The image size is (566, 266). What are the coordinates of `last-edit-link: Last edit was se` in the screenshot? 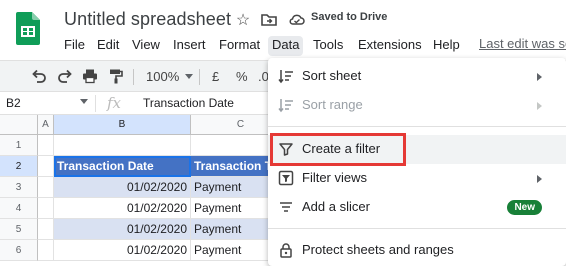 It's located at (522, 43).